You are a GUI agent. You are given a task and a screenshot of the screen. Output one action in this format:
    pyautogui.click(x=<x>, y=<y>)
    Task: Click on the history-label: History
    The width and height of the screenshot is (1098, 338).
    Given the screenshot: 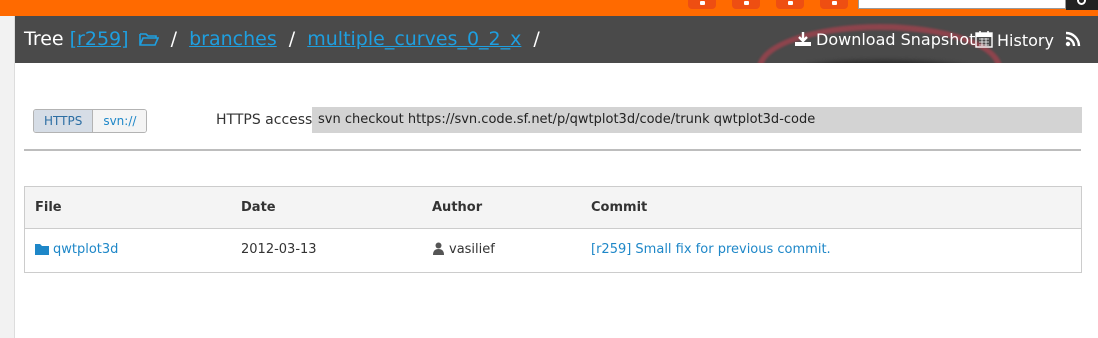 What is the action you would take?
    pyautogui.click(x=1025, y=40)
    